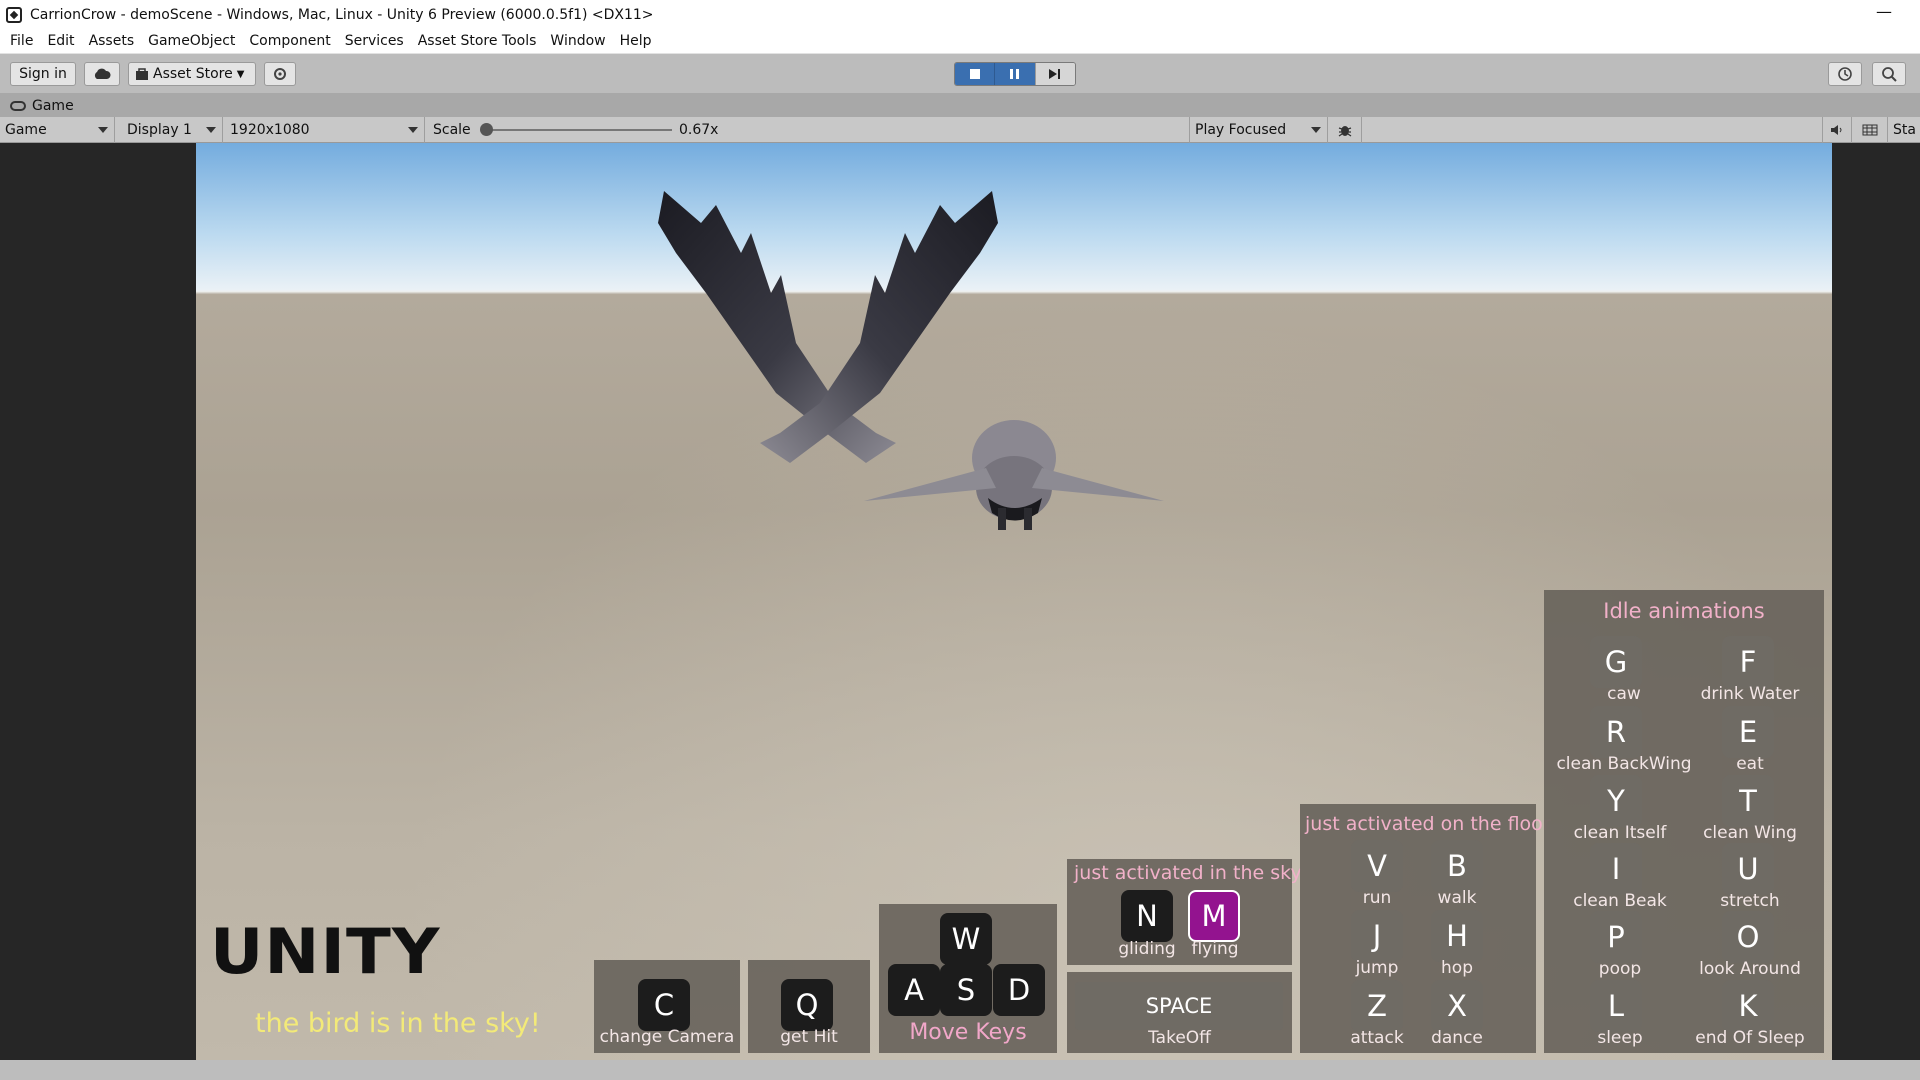 The height and width of the screenshot is (1080, 1920). Describe the element at coordinates (579, 130) in the screenshot. I see `scale-slider-track` at that location.